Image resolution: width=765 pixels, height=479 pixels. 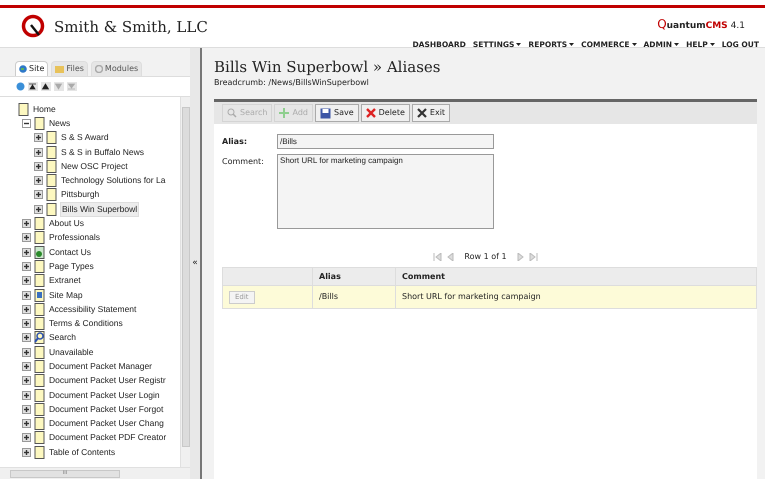 What do you see at coordinates (31, 68) in the screenshot?
I see `sidebar-tab: Site` at bounding box center [31, 68].